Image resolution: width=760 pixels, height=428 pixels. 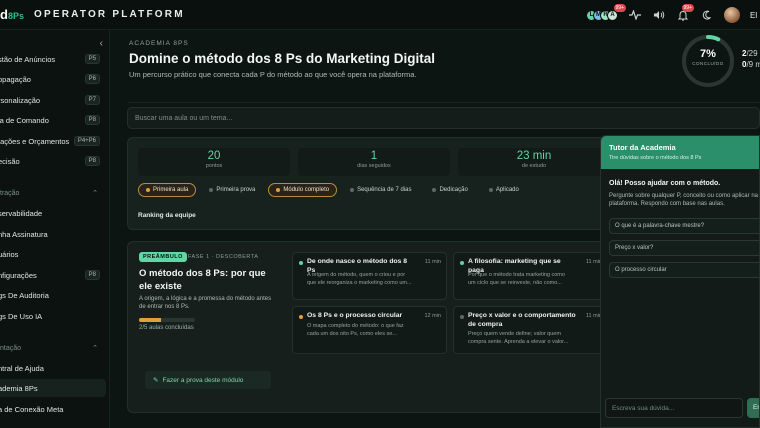 What do you see at coordinates (92, 59) in the screenshot?
I see `shortcut-badge: P5` at bounding box center [92, 59].